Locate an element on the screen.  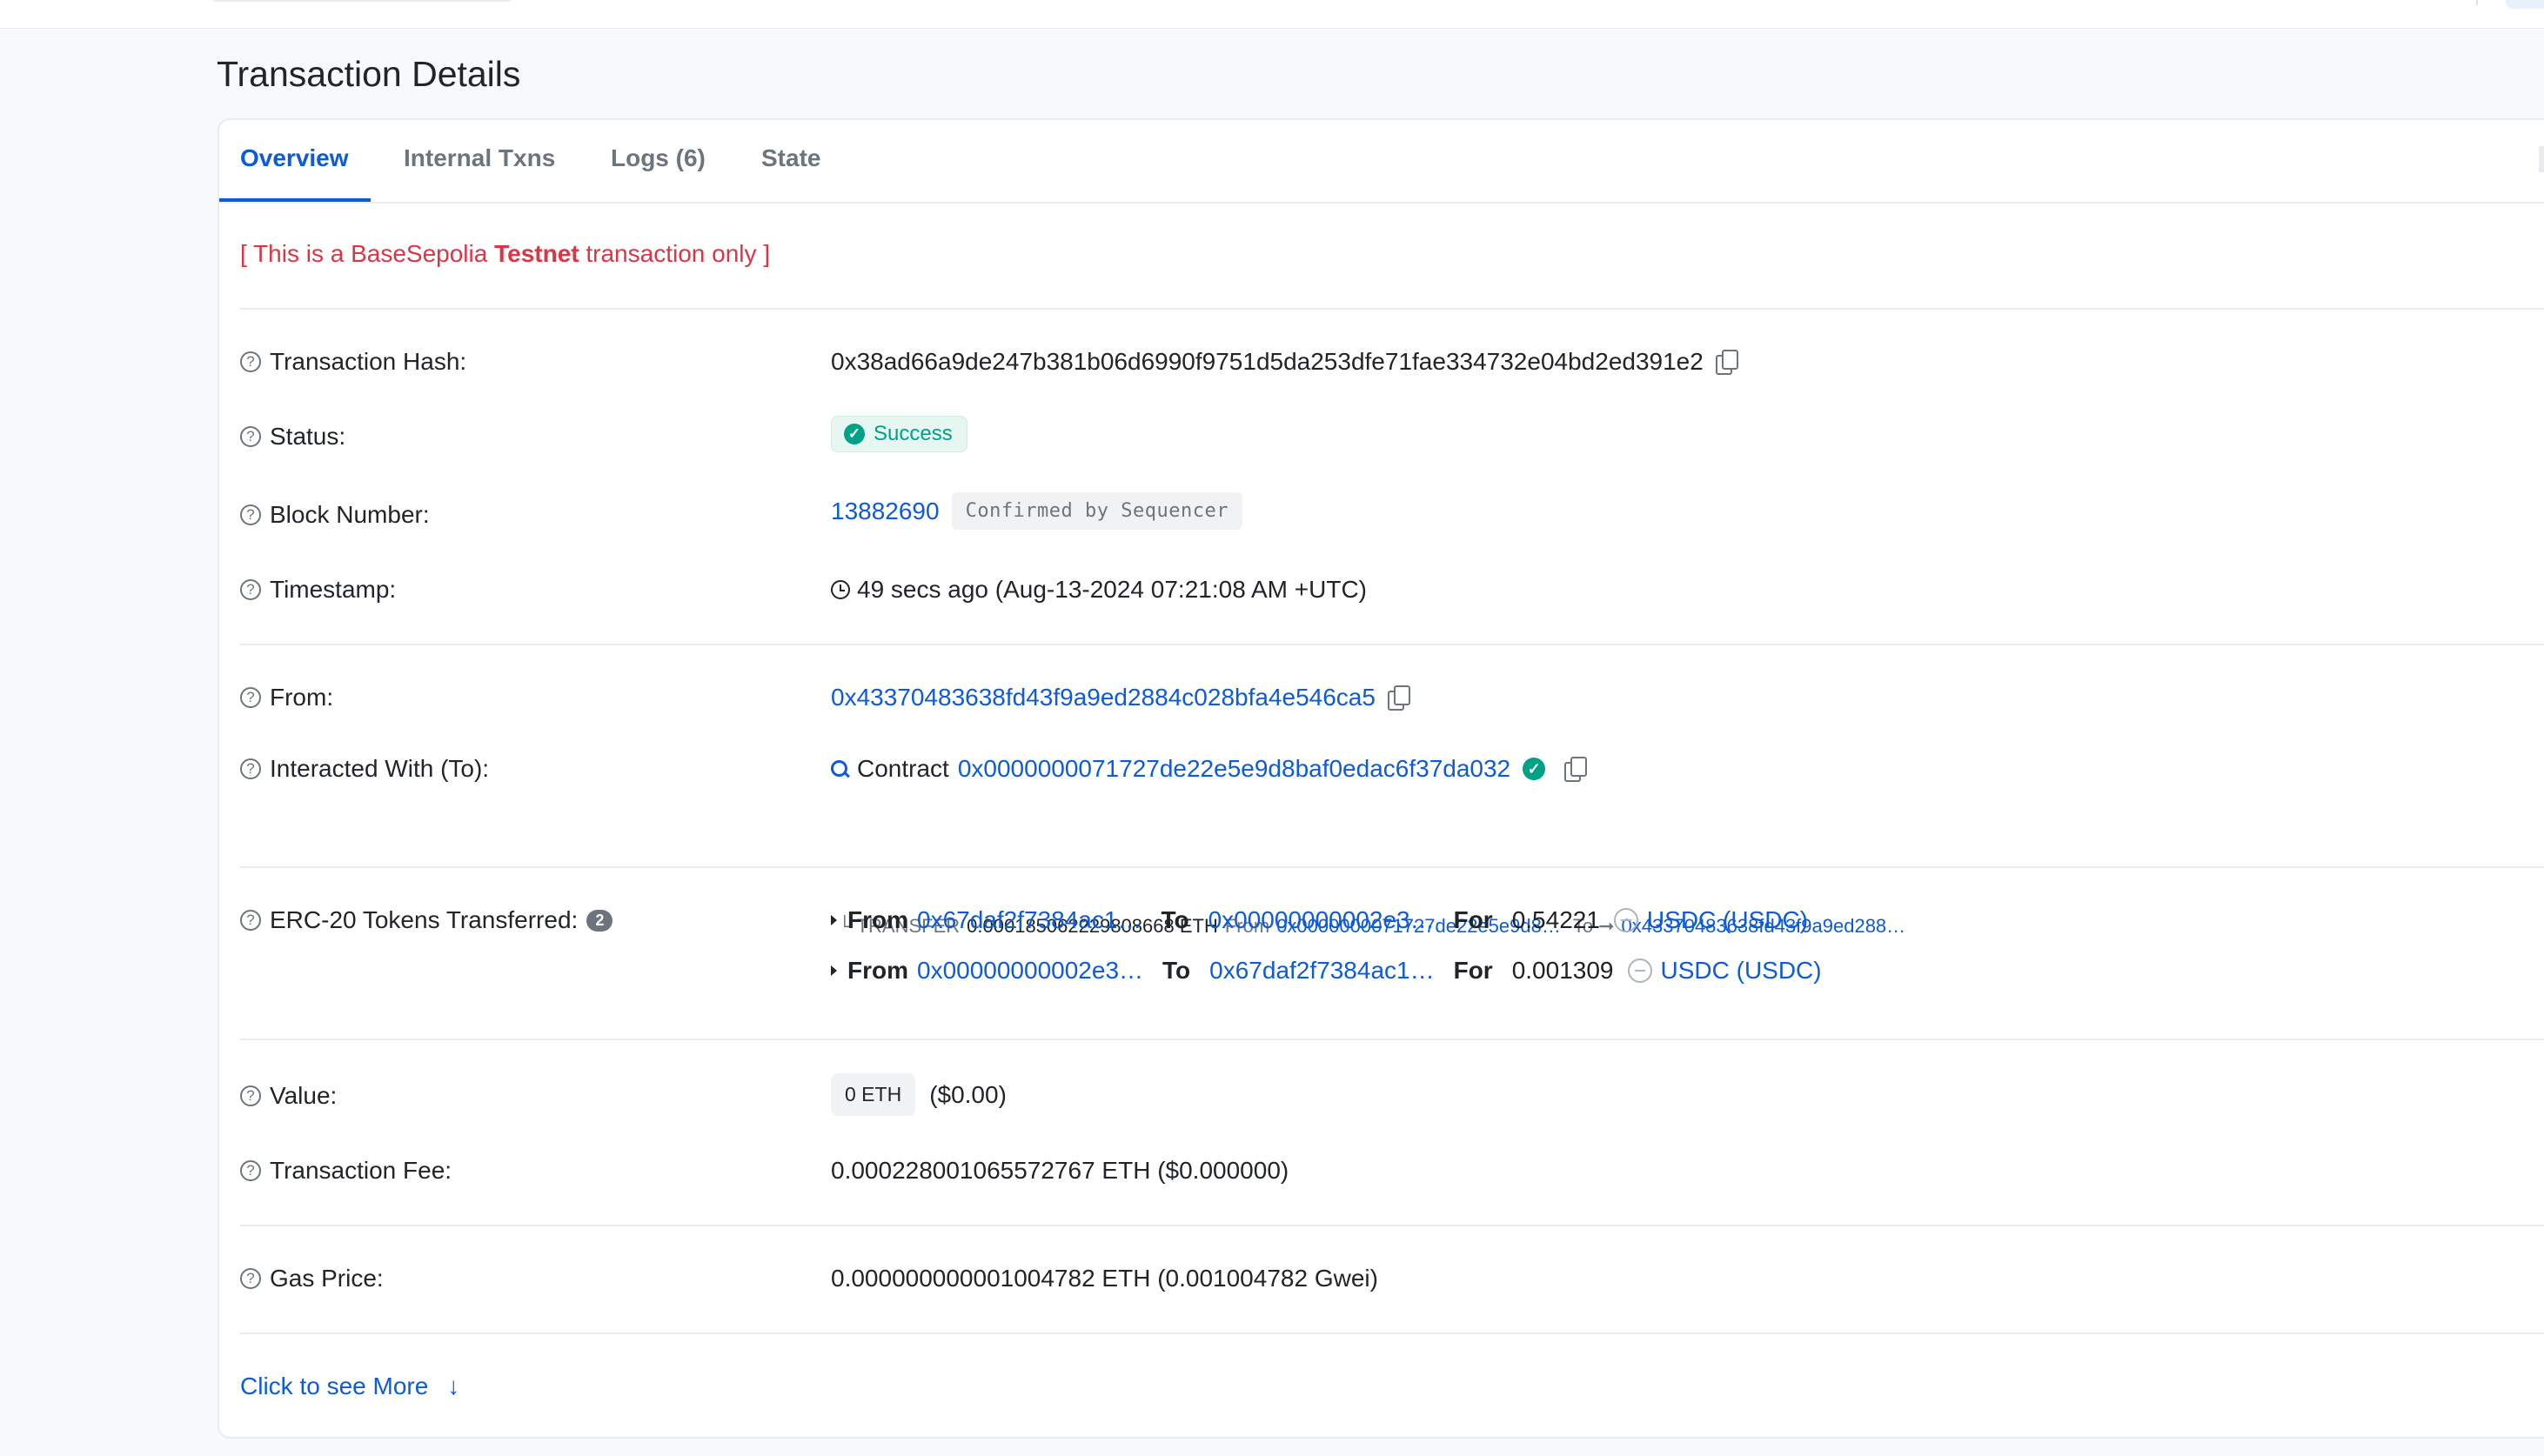
page-title: Transaction Details is located at coordinates (369, 74).